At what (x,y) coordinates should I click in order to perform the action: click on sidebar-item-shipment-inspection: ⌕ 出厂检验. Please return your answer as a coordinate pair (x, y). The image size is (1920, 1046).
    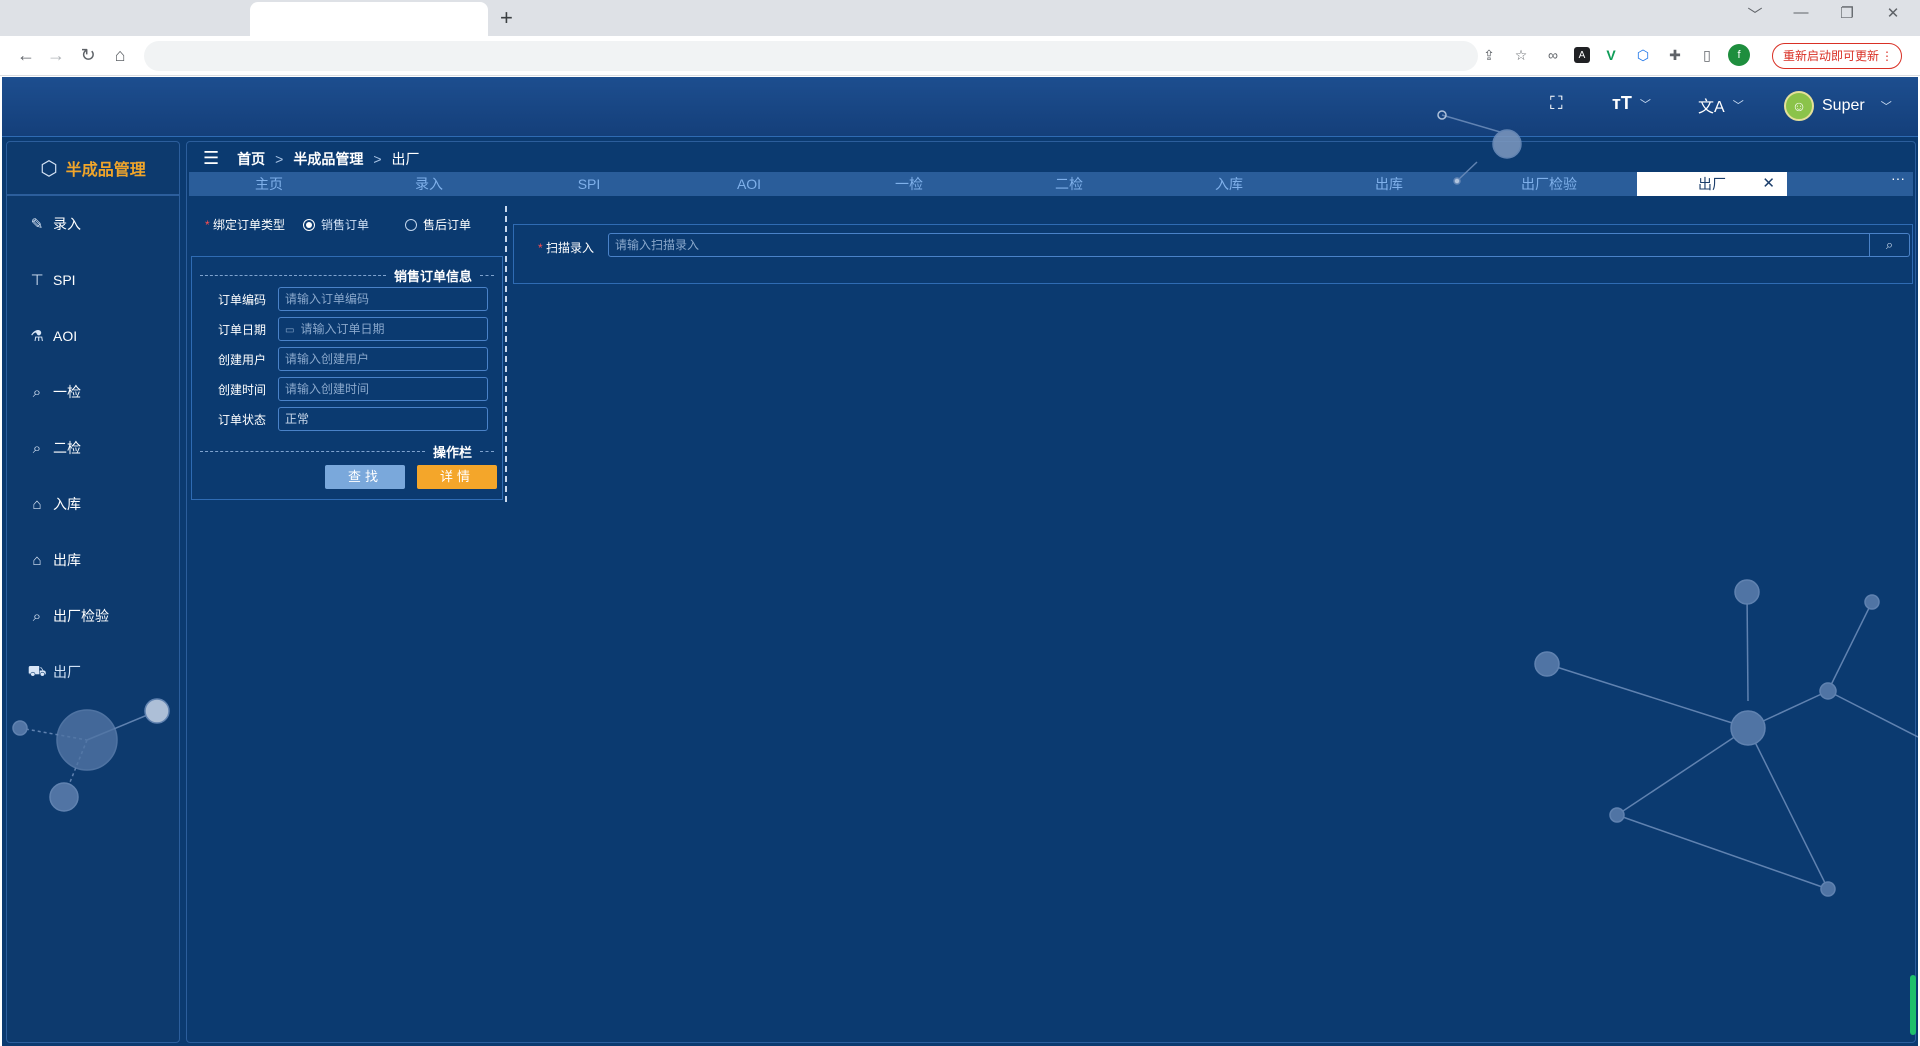
    Looking at the image, I should click on (93, 616).